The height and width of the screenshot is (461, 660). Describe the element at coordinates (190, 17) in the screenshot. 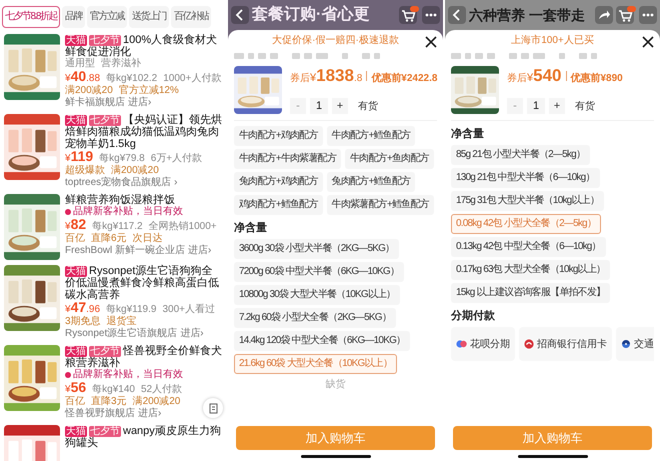

I see `filter-chip: 百亿补贴` at that location.